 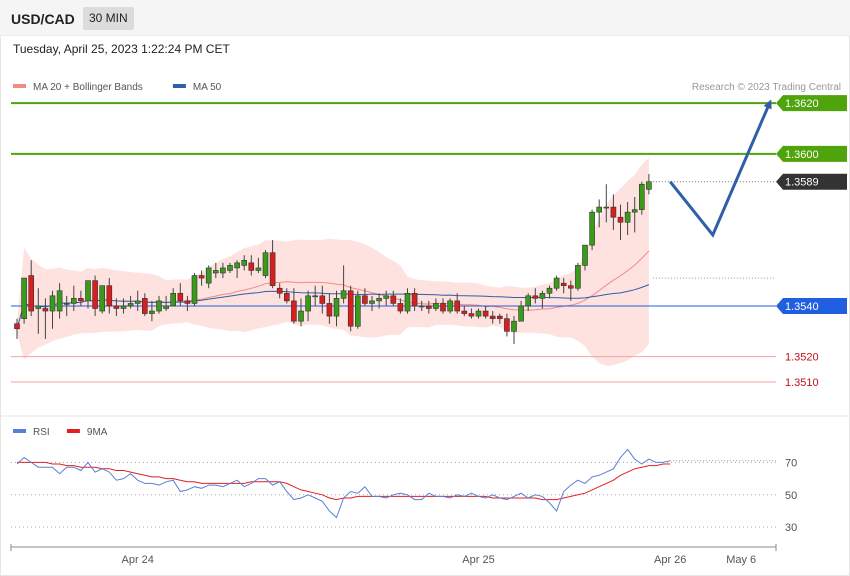 I want to click on level-label-2: 1.3589, so click(x=802, y=183).